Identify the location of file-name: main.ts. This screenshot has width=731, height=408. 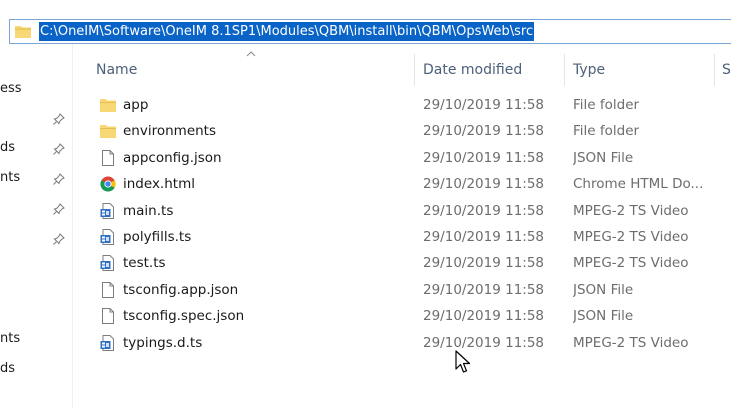
(148, 211).